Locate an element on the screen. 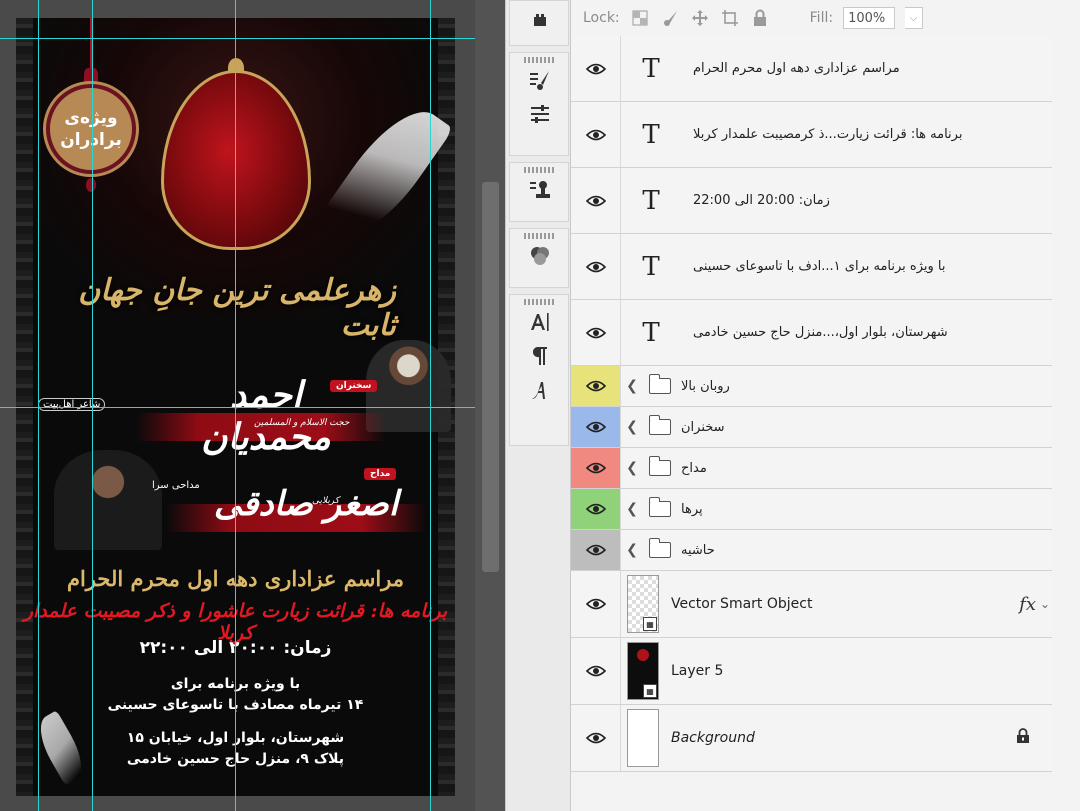 Image resolution: width=1080 pixels, height=811 pixels. group-name: حاشیه is located at coordinates (698, 550).